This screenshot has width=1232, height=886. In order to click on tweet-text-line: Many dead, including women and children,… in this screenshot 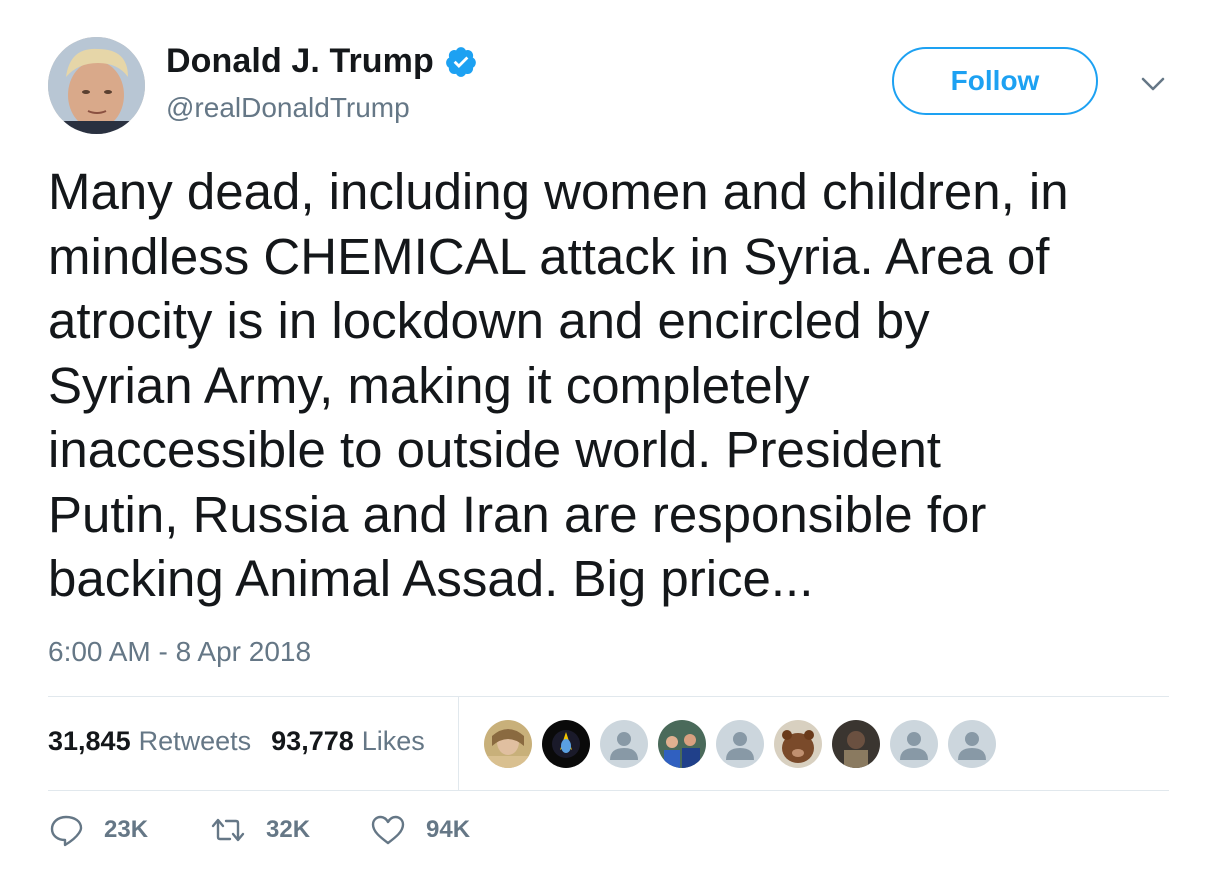, I will do `click(558, 191)`.